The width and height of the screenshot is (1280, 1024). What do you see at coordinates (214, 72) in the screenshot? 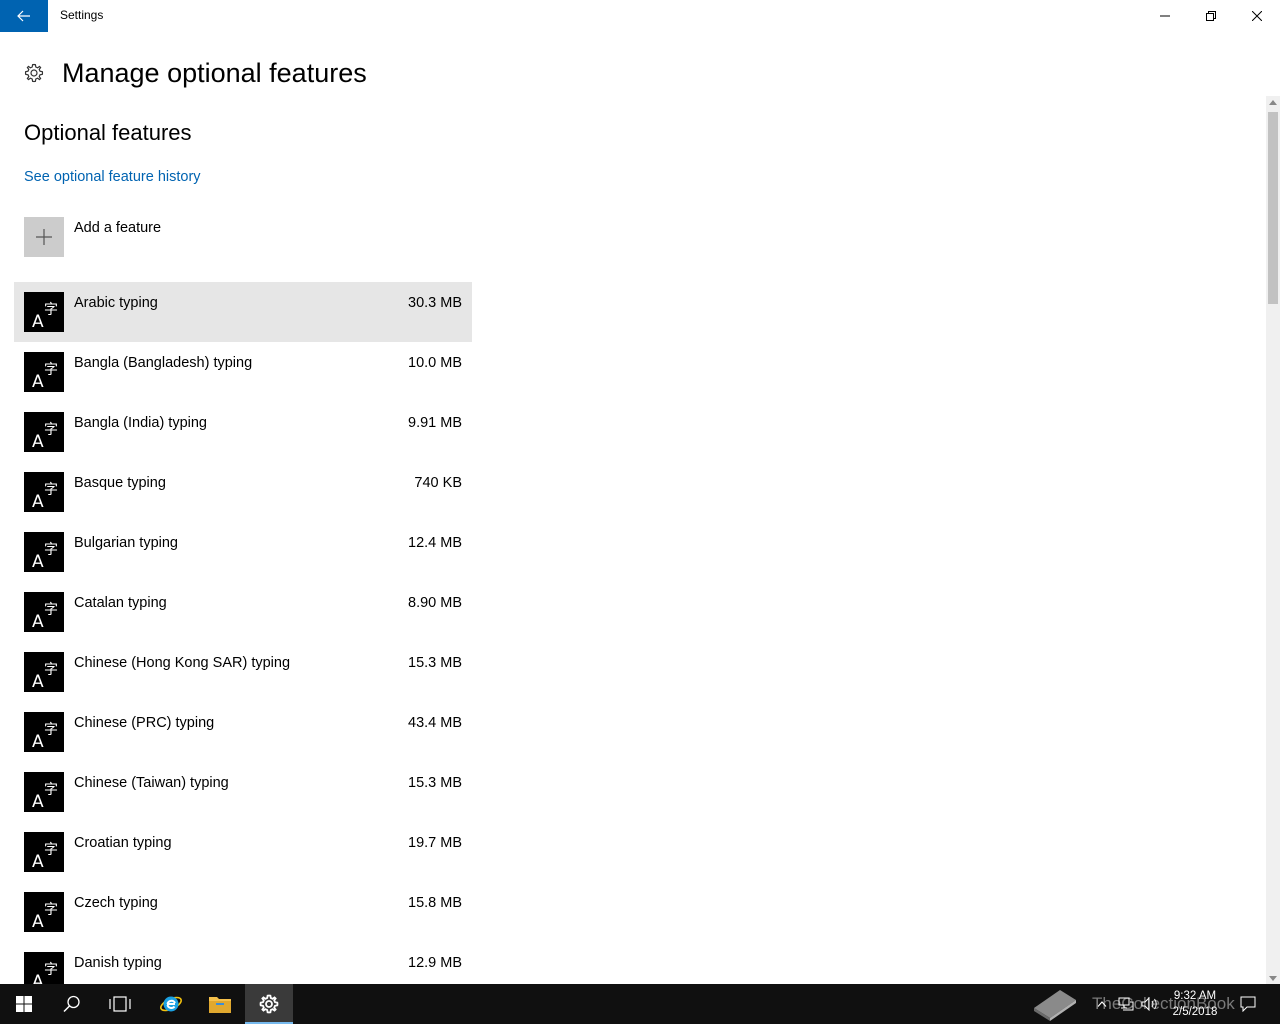
I see `page-title: Manage optional features` at bounding box center [214, 72].